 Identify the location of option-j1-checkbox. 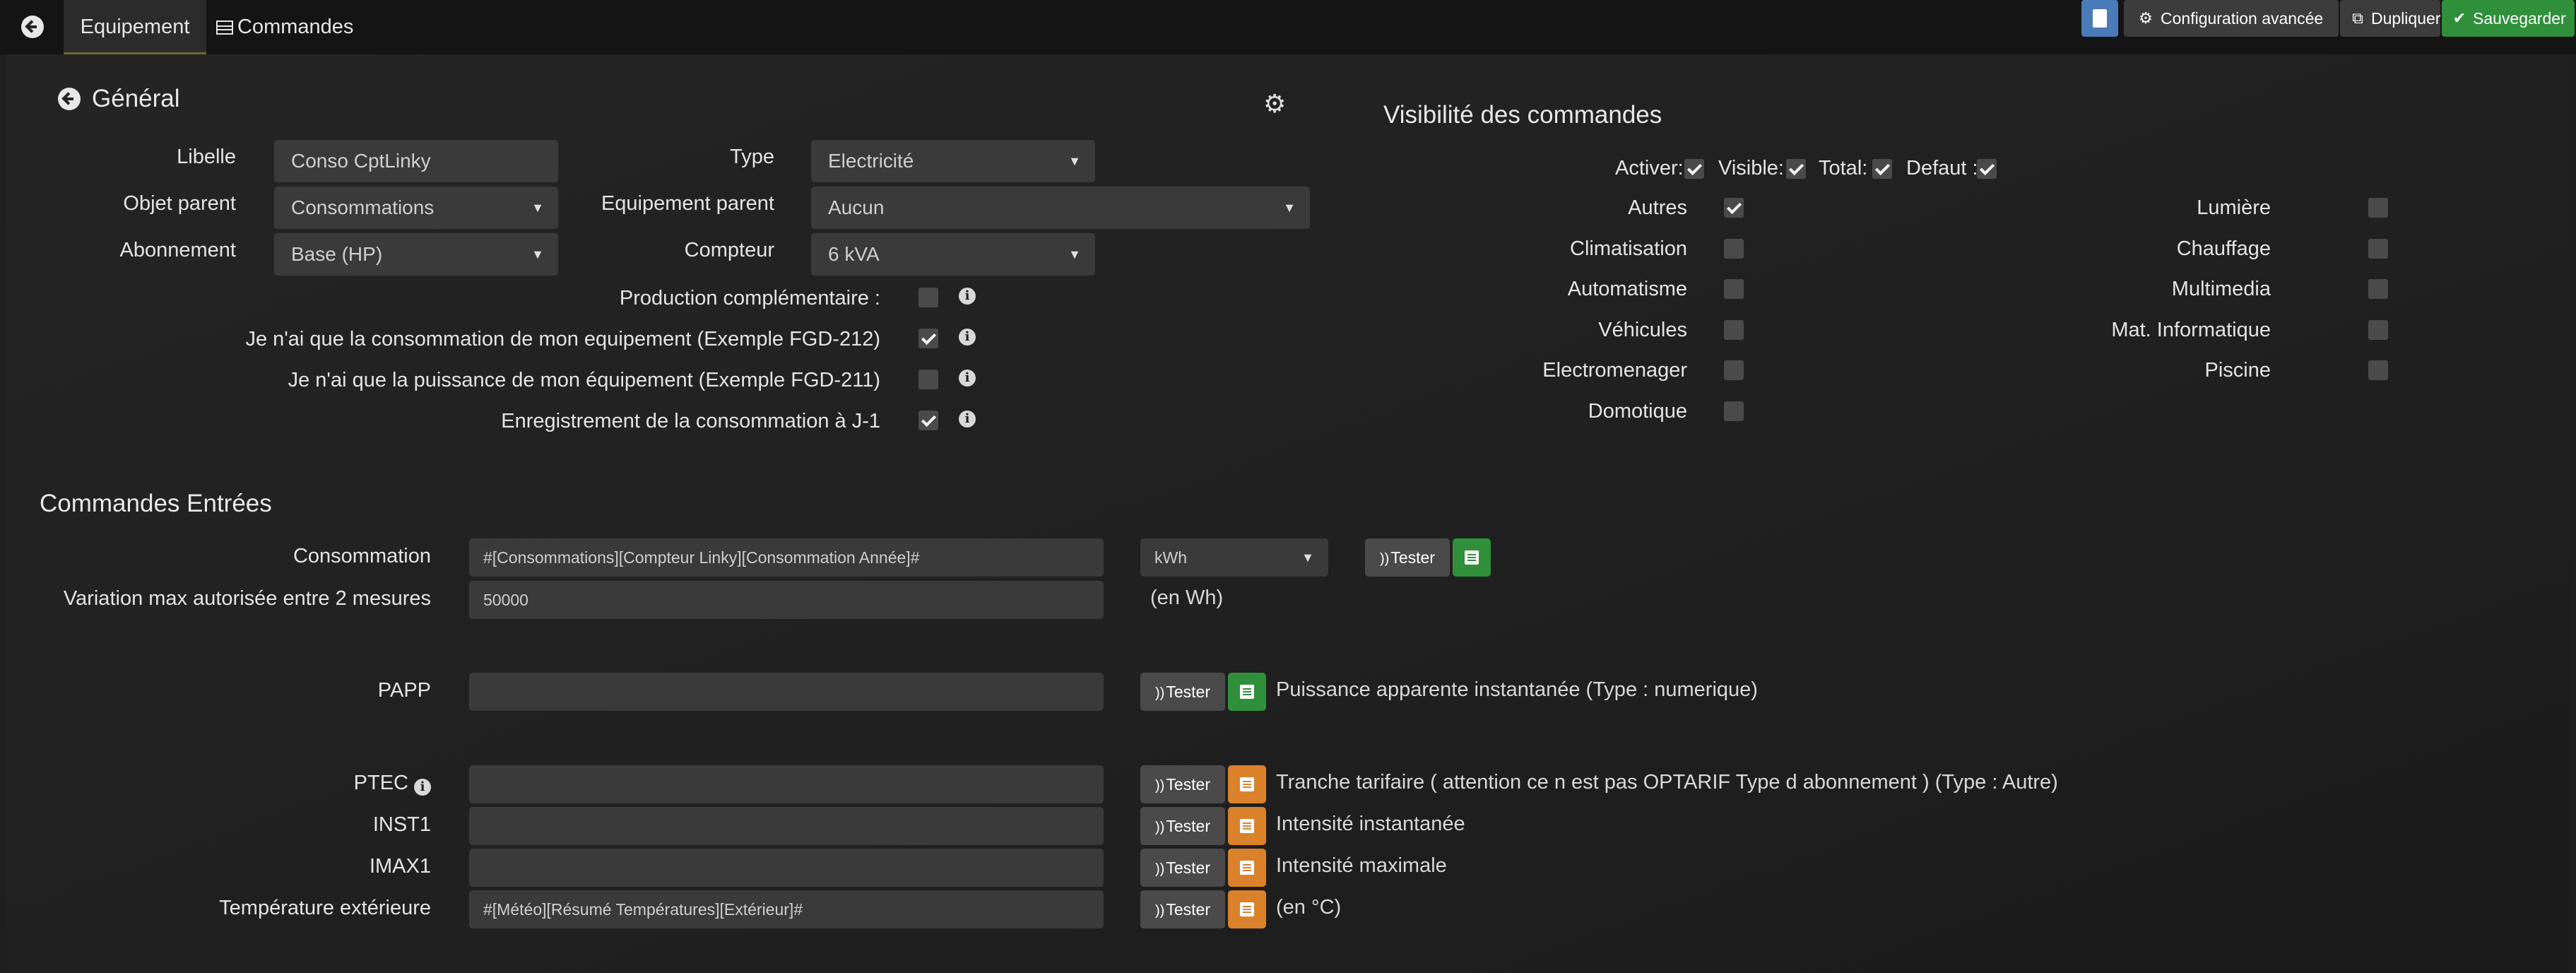
(928, 421).